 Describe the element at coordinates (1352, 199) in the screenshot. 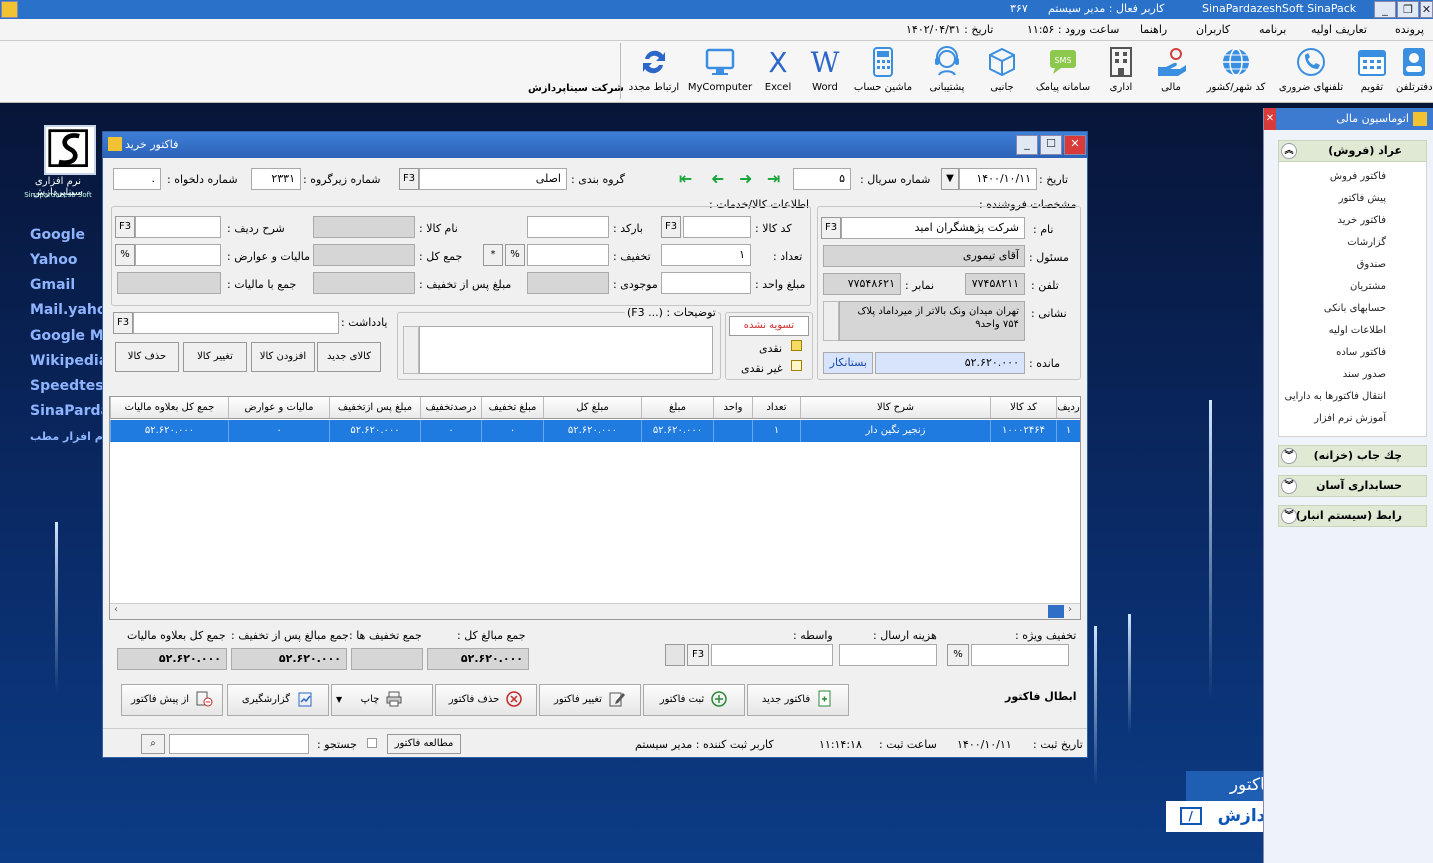

I see `panel-item-proforma: پیش فاکتور` at that location.